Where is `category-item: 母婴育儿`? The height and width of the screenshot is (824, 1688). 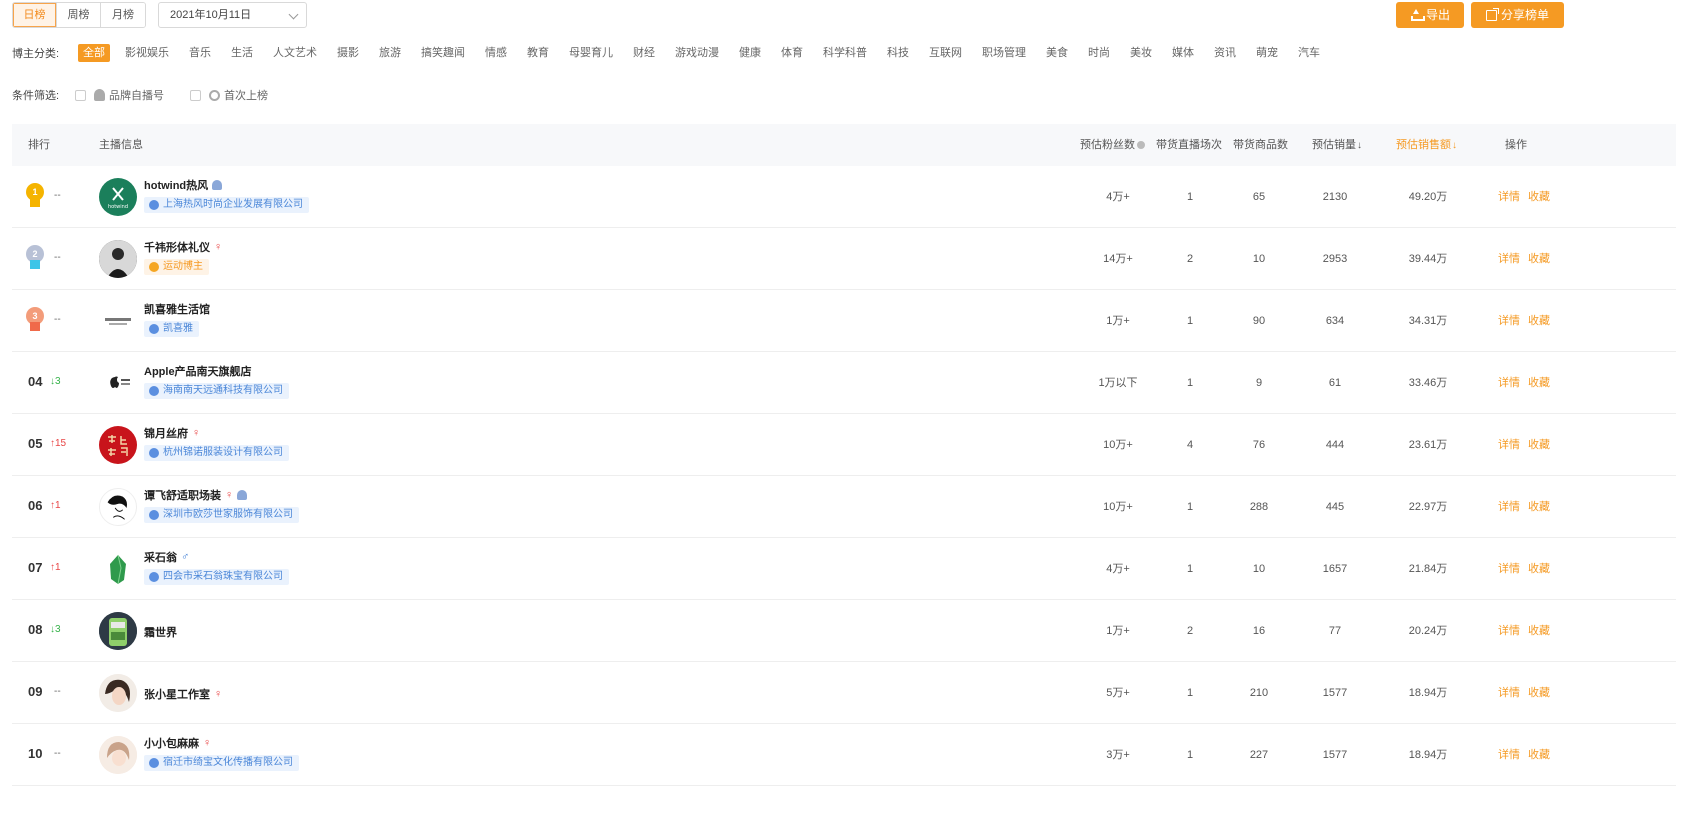 category-item: 母婴育儿 is located at coordinates (591, 53).